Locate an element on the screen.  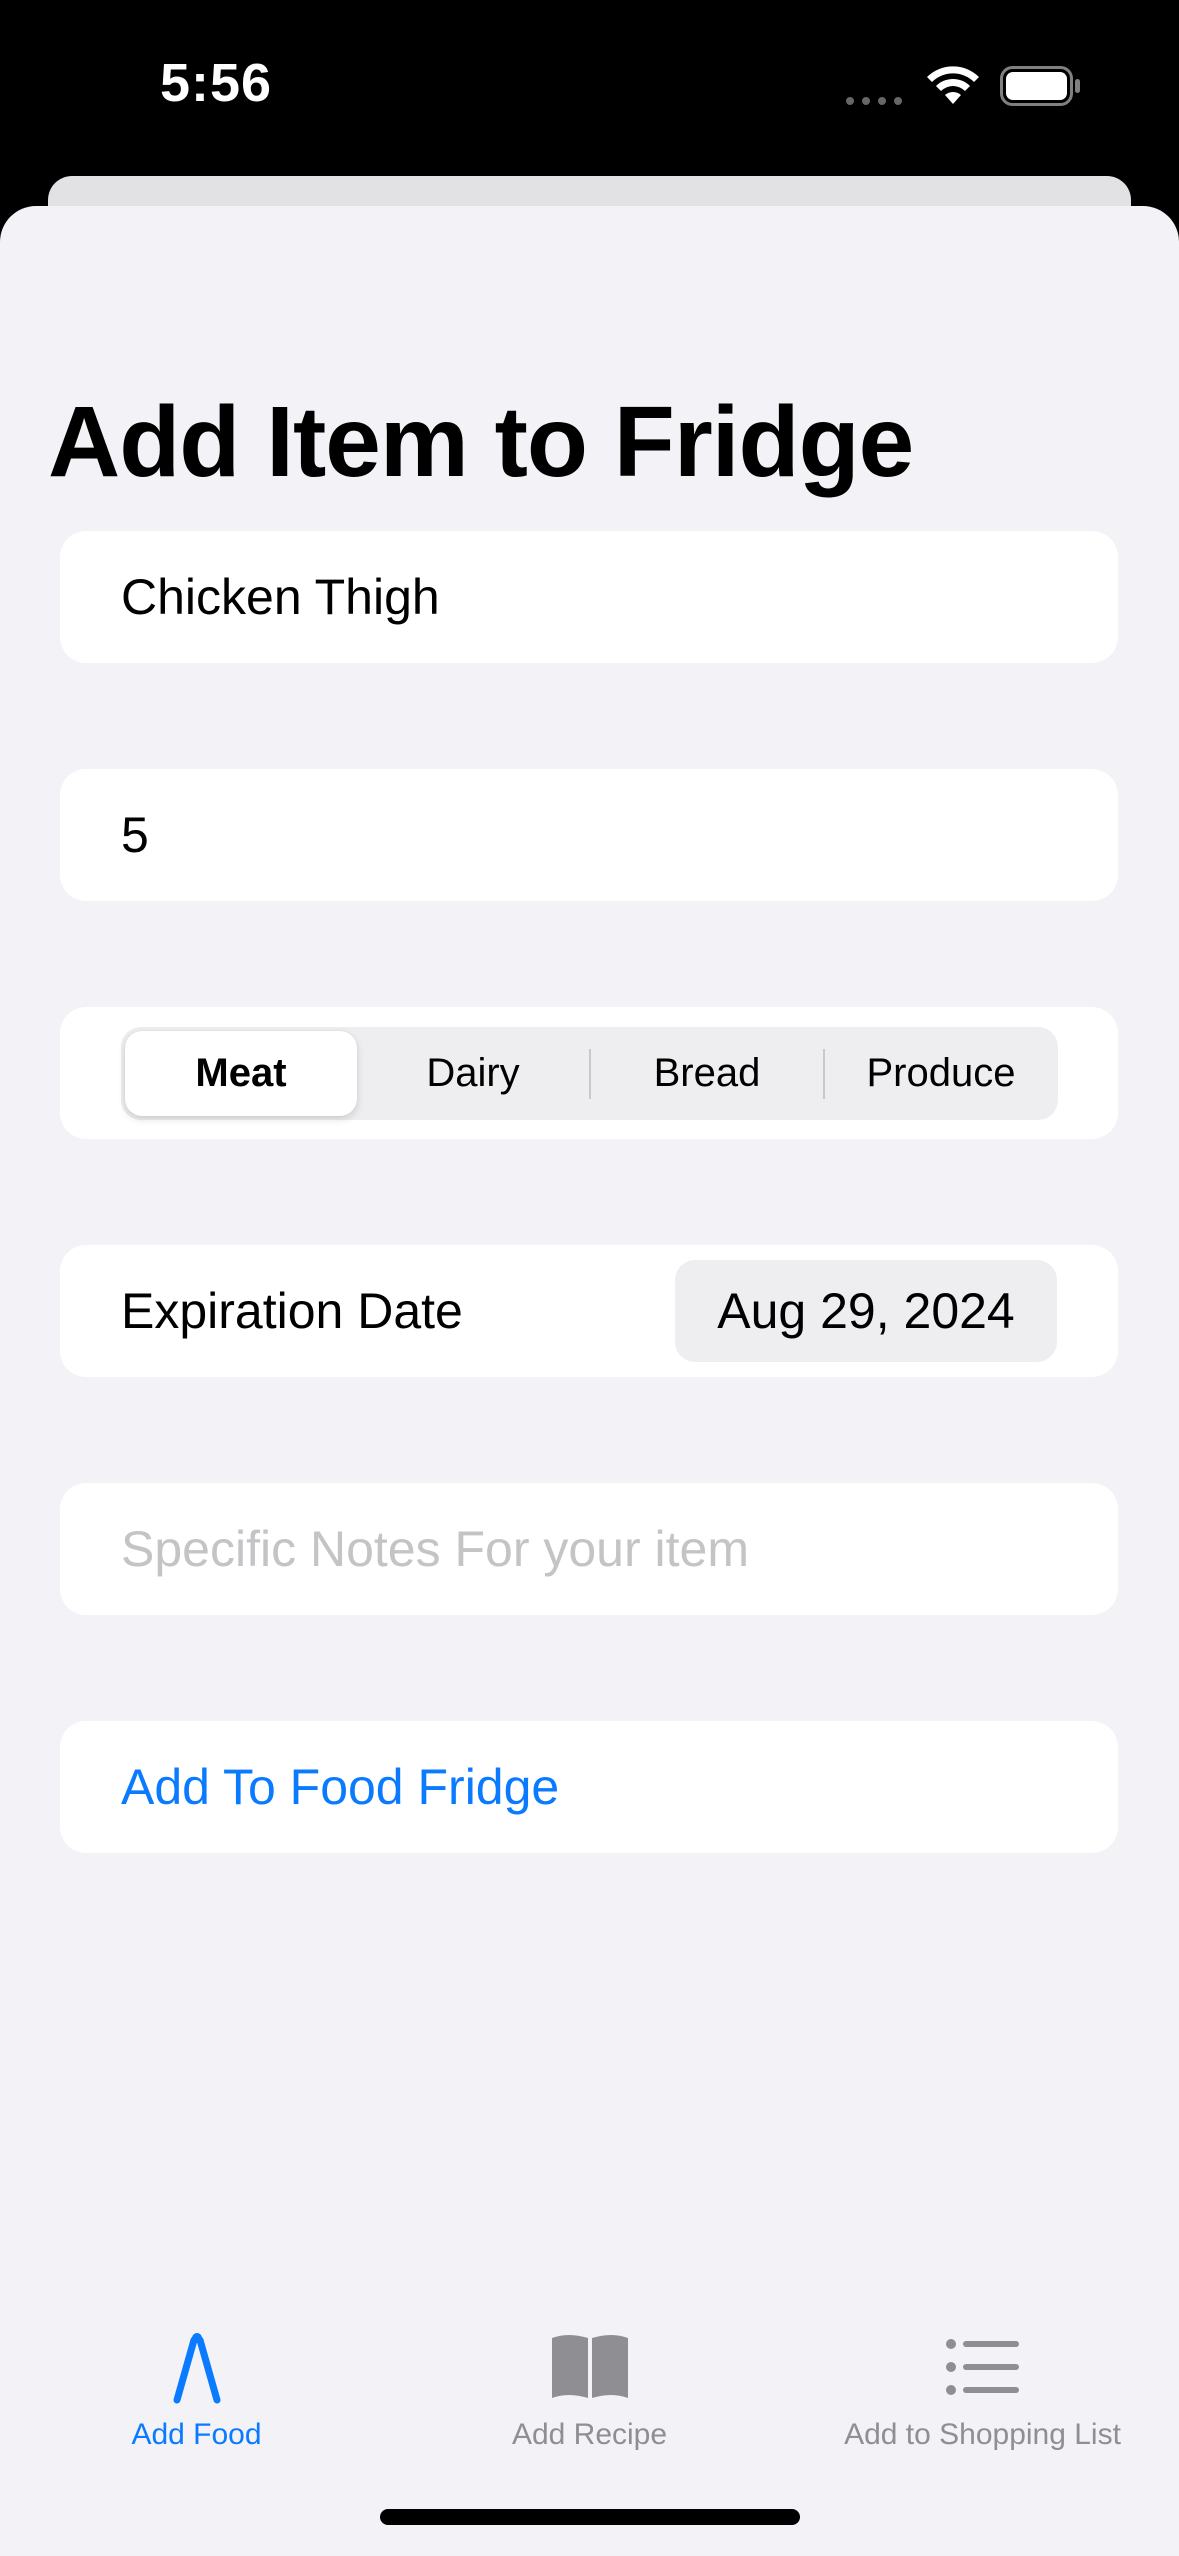
notes-field: Specific Notes For your item is located at coordinates (589, 1549).